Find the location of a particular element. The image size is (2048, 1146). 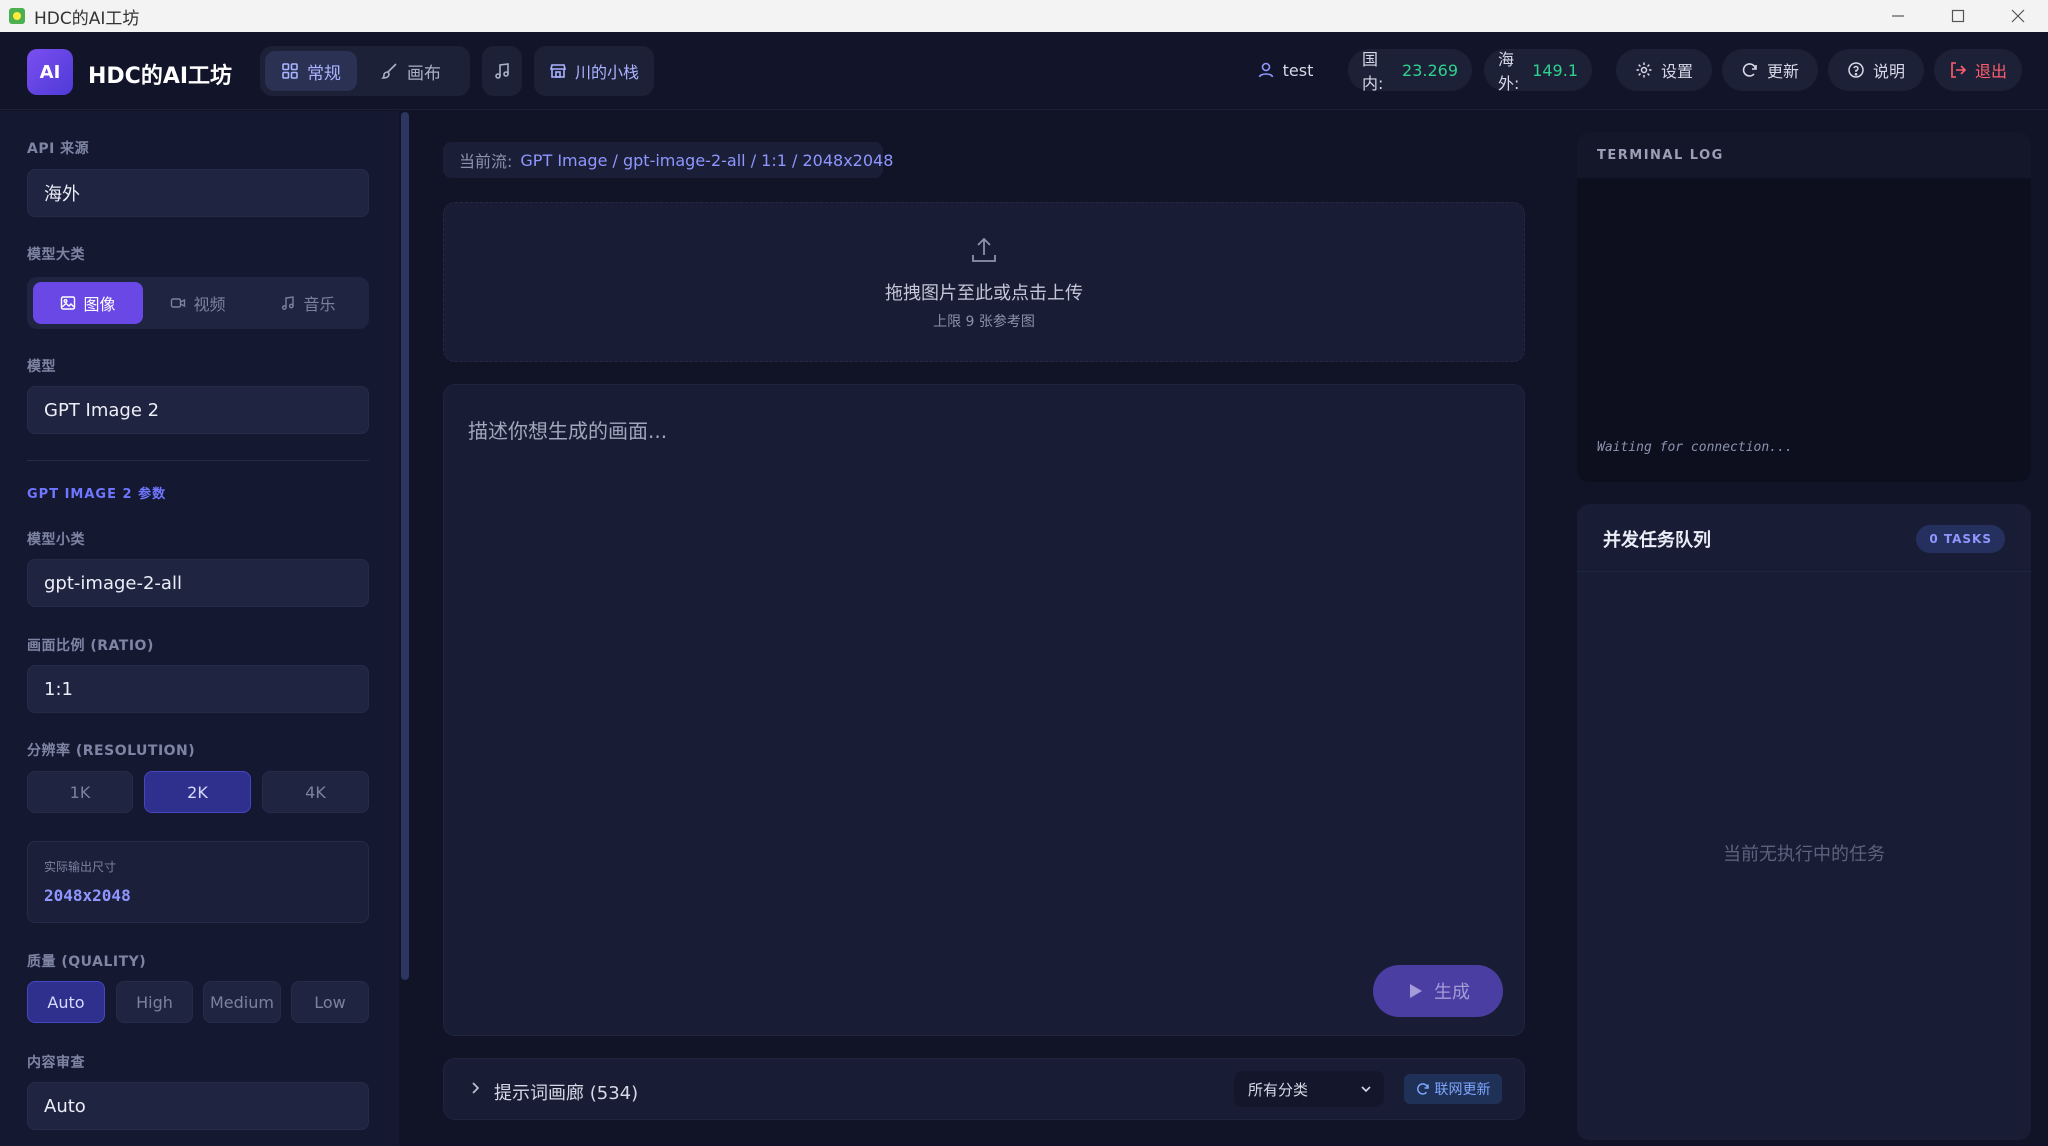

store-label: 川的小栈 is located at coordinates (606, 72).